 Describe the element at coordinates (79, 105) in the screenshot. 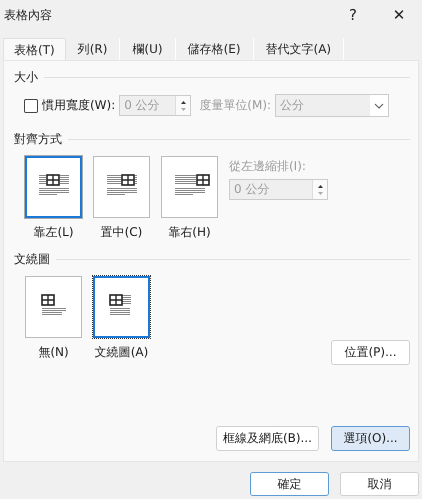

I see `width-label: 慣用寬度(W):` at that location.